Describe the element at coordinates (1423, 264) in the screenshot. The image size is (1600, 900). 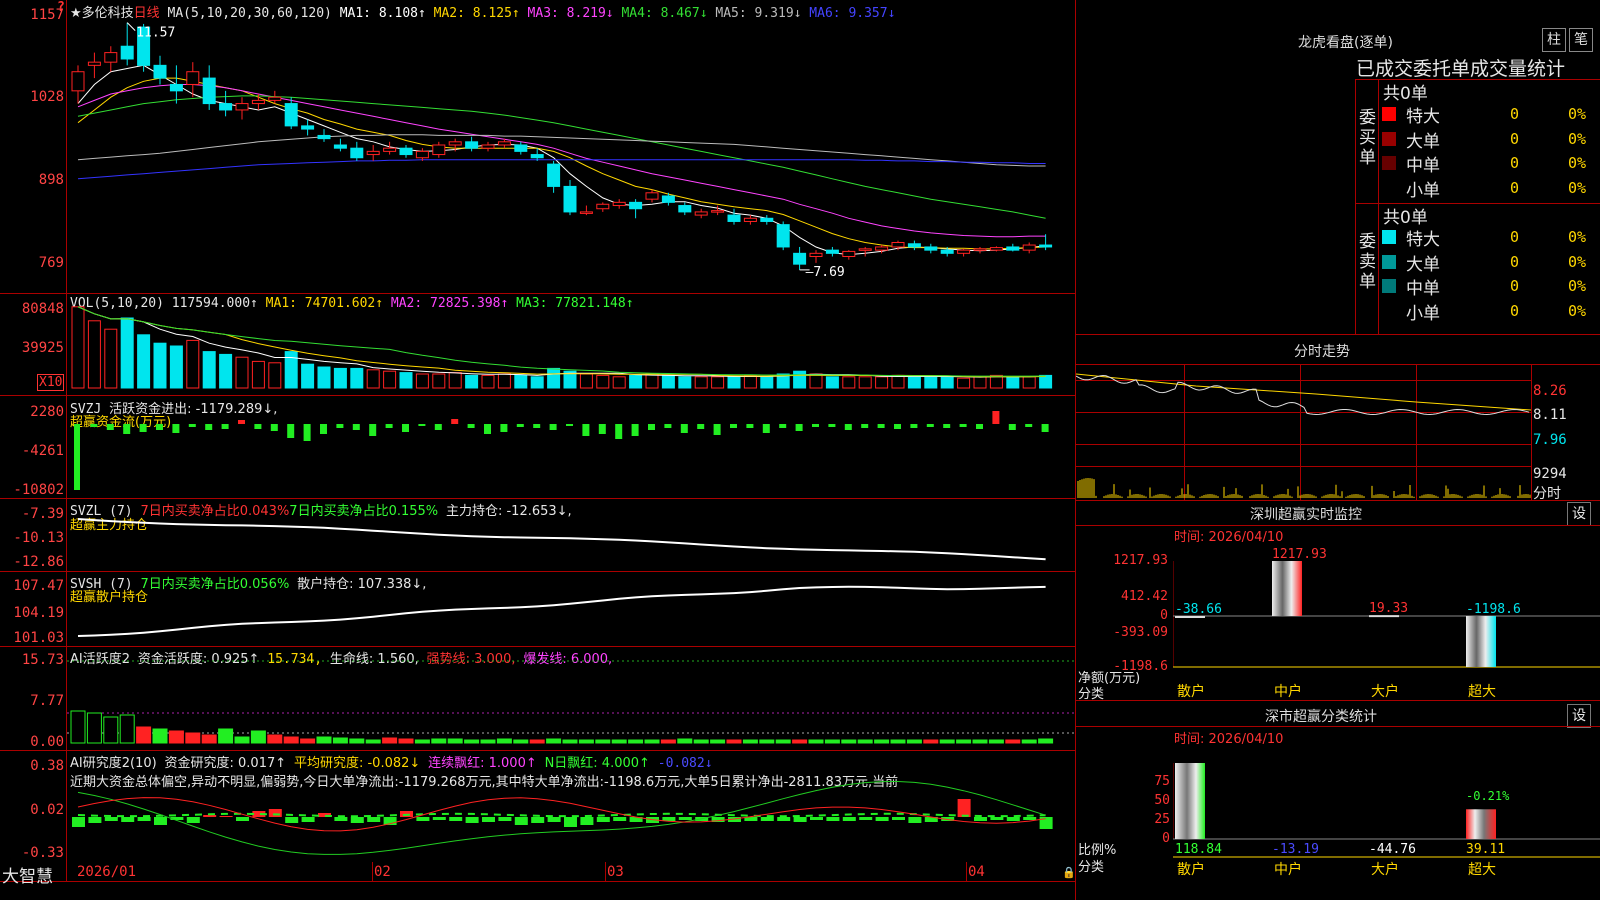
I see `order-size-label: 大单` at that location.